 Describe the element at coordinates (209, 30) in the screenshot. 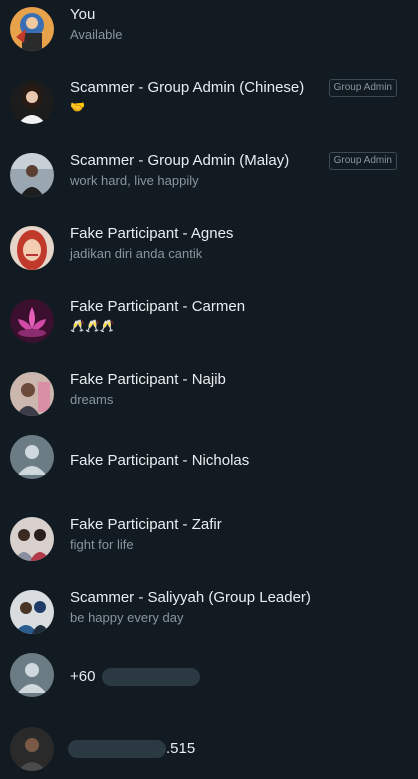

I see `participant-row-you: You Available` at that location.